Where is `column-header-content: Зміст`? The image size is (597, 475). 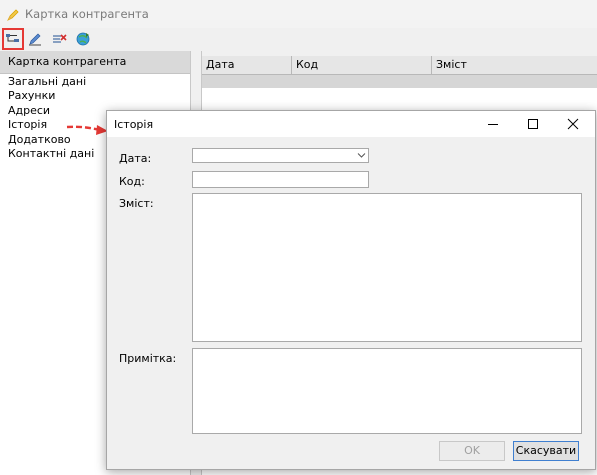 column-header-content: Зміст is located at coordinates (514, 65).